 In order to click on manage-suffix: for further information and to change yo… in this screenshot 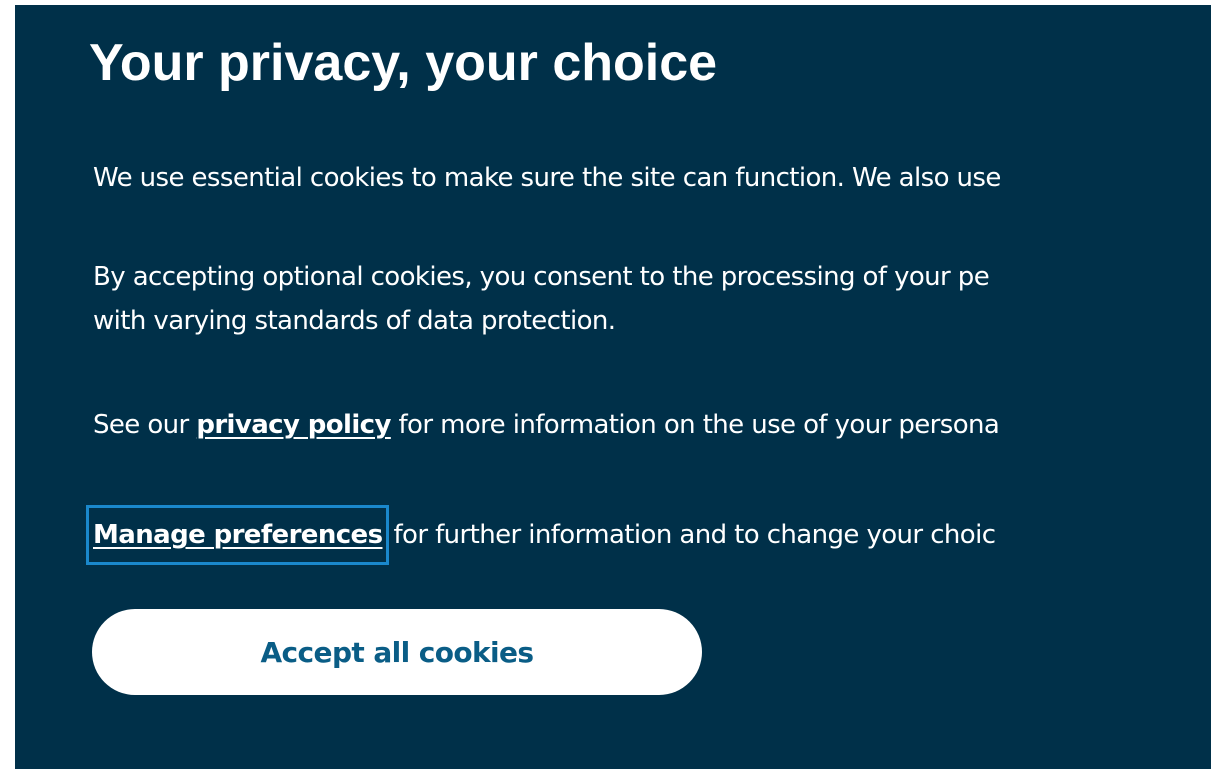, I will do `click(694, 535)`.